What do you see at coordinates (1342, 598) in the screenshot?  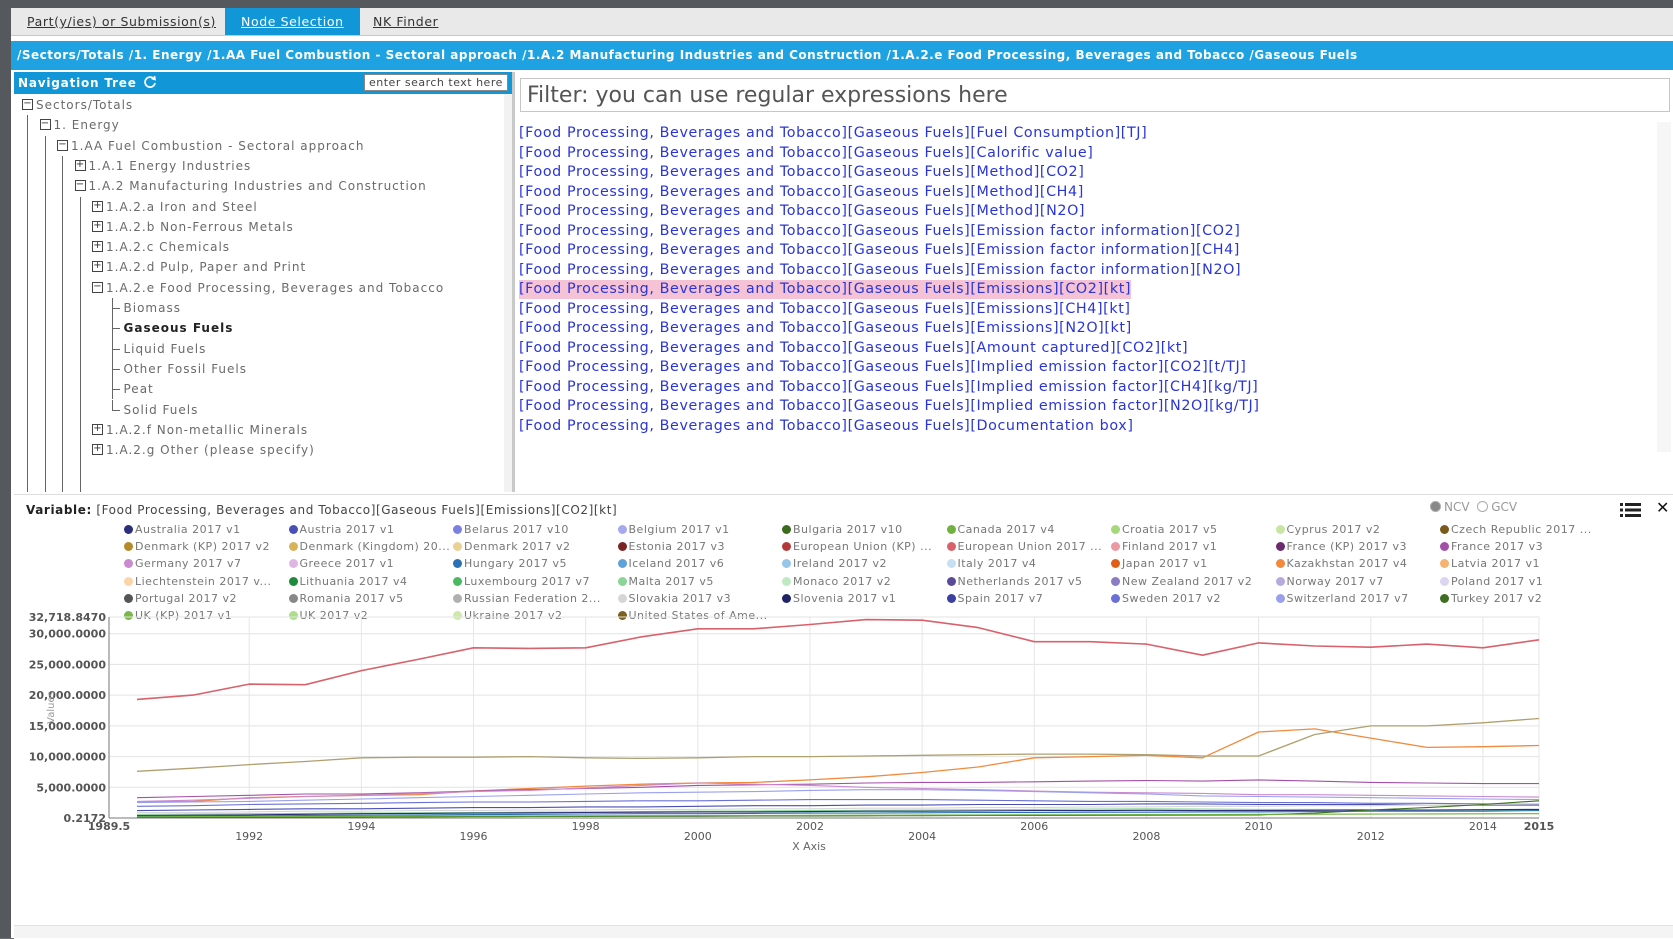 I see `legend-item: Switzerland 2017 v7` at bounding box center [1342, 598].